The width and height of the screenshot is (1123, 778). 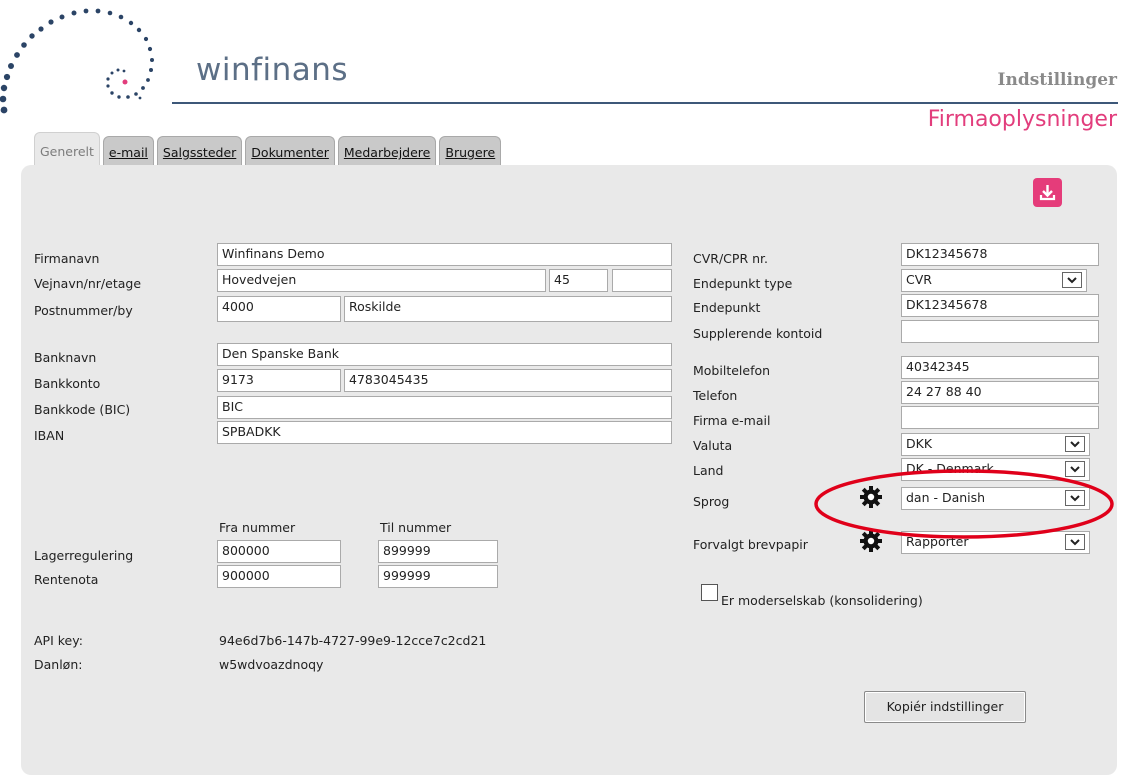 What do you see at coordinates (381, 280) in the screenshot?
I see `vejnavn-input: Hovedvejen` at bounding box center [381, 280].